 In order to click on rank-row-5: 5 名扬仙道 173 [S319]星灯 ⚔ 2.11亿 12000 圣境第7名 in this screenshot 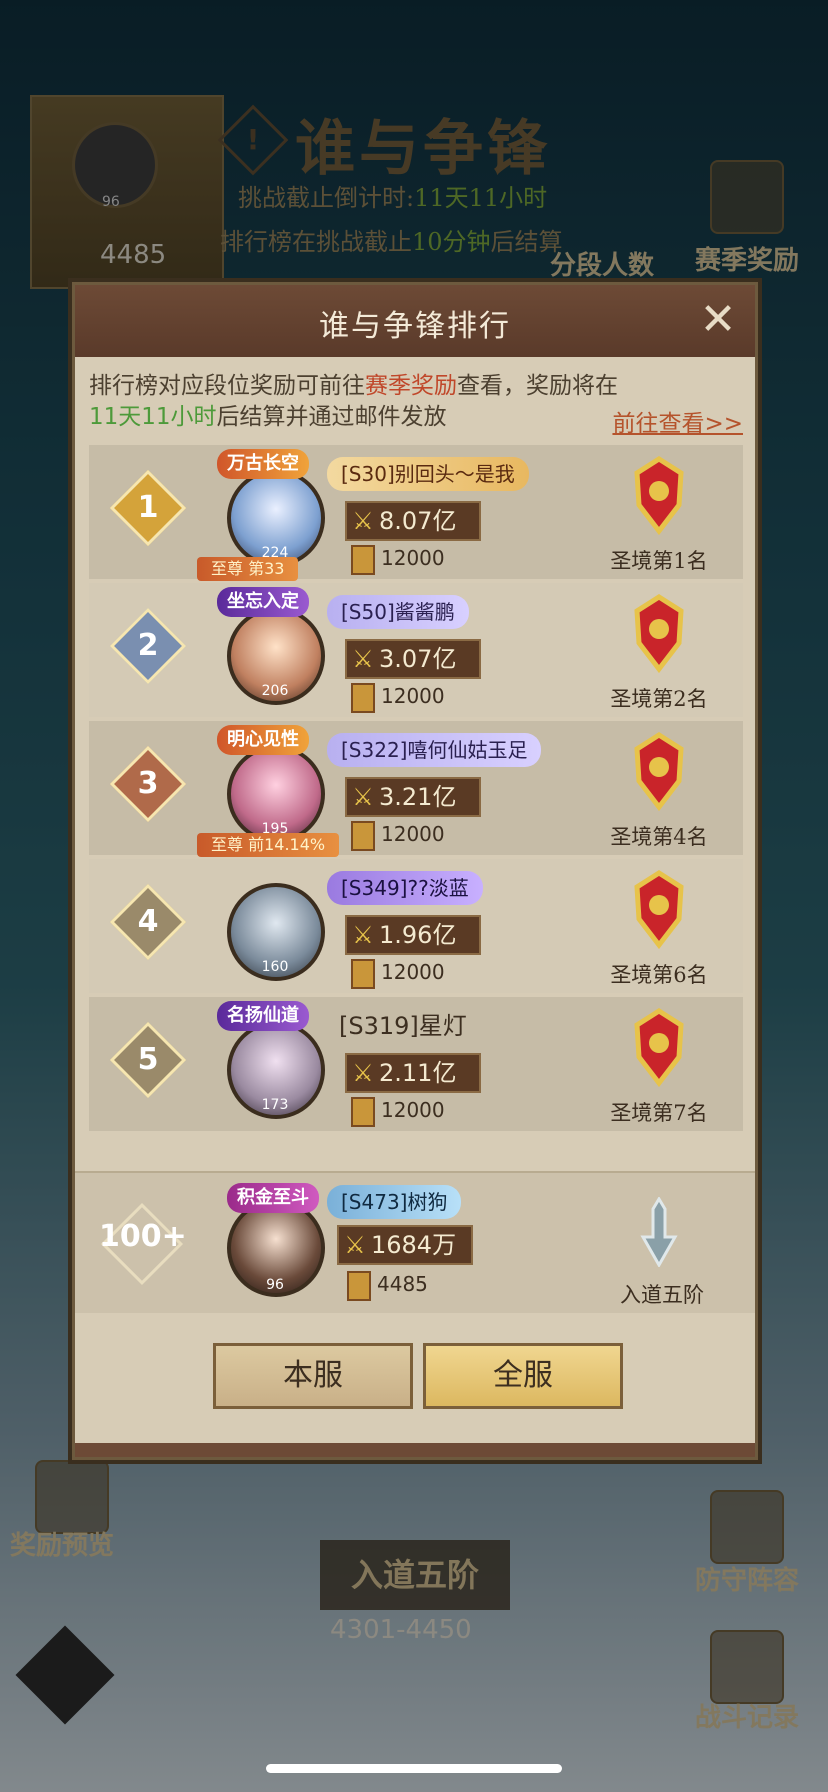, I will do `click(416, 1064)`.